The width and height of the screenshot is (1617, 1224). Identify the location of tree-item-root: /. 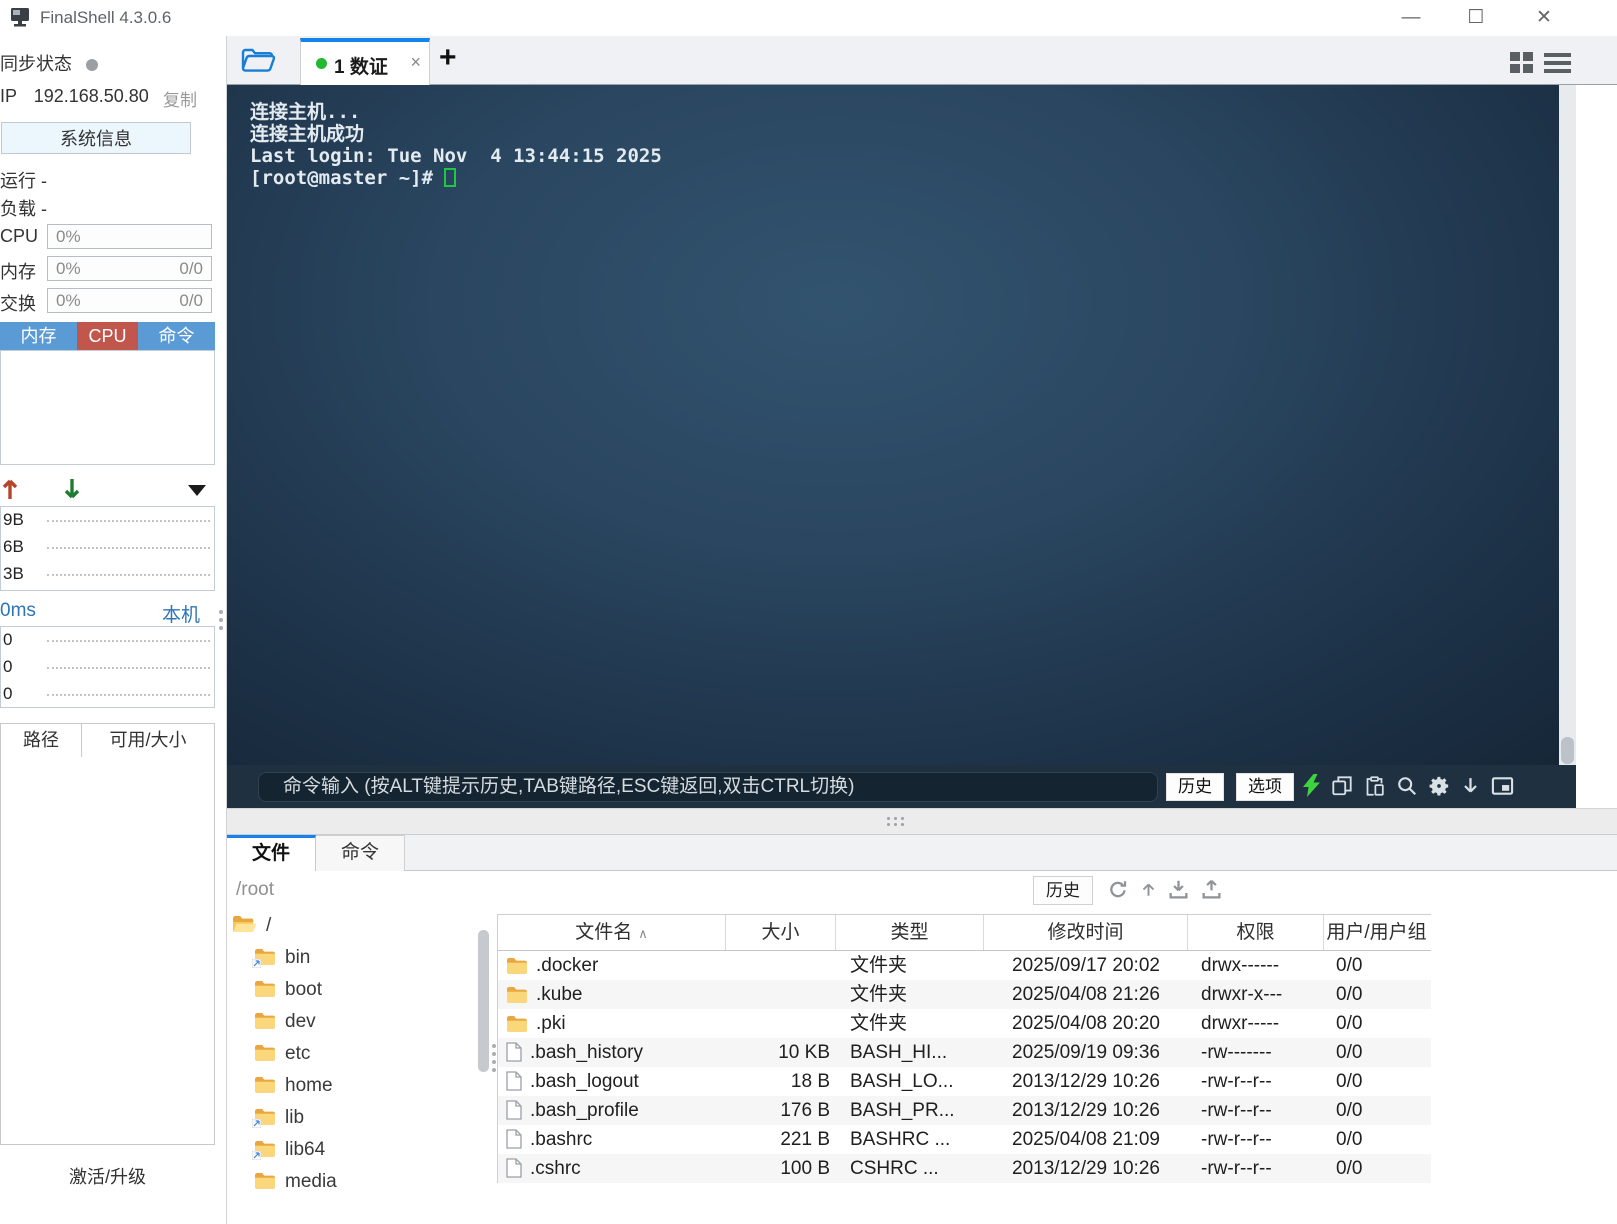
(358, 926).